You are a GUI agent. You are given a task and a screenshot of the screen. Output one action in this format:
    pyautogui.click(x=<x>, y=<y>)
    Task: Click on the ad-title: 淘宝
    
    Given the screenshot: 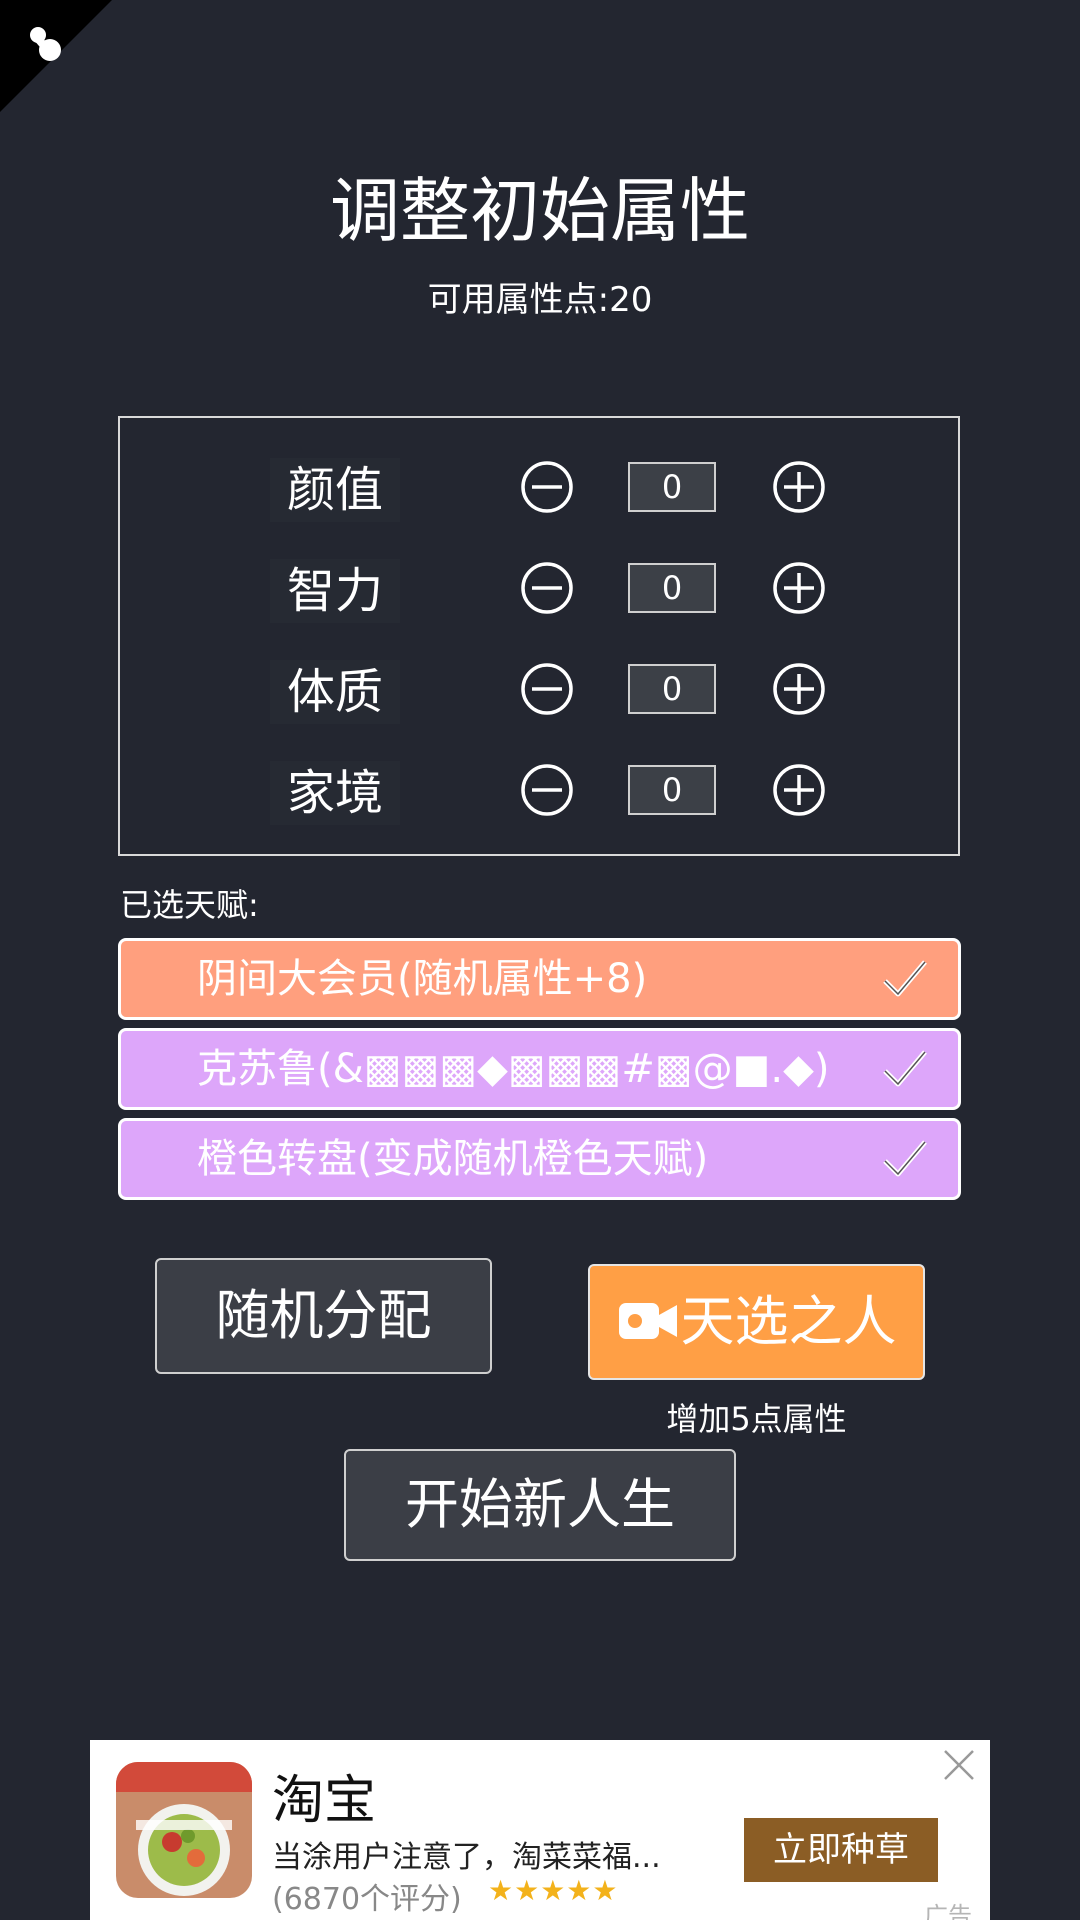 What is the action you would take?
    pyautogui.click(x=324, y=1801)
    